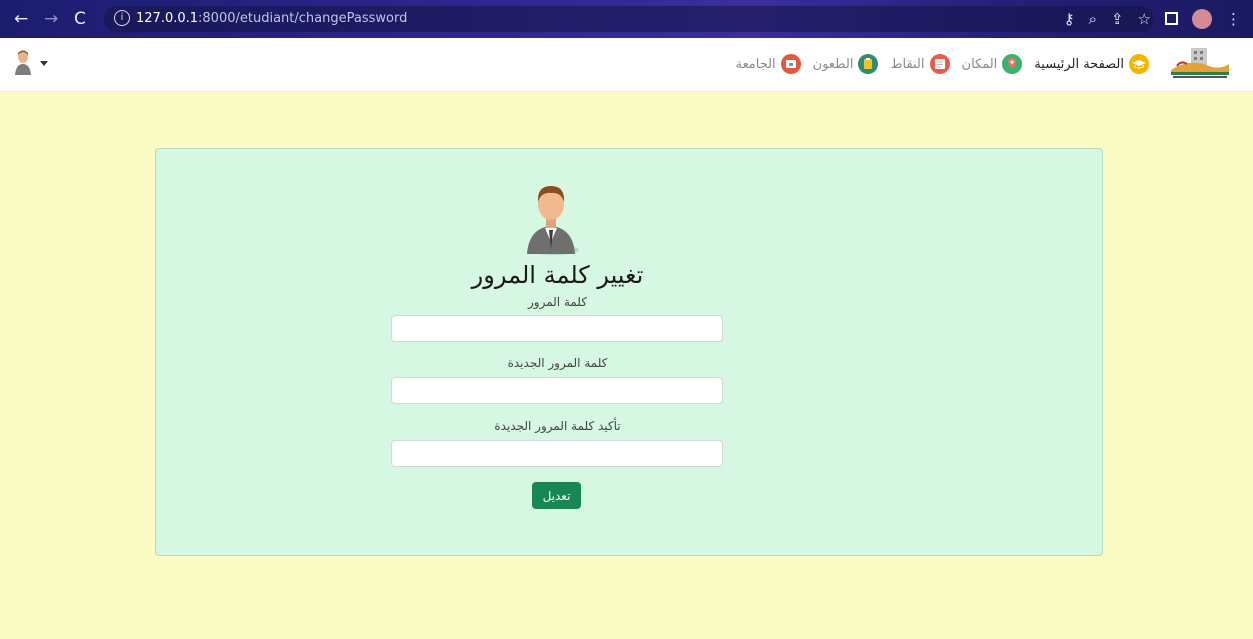  Describe the element at coordinates (1200, 62) in the screenshot. I see `university-logo` at that location.